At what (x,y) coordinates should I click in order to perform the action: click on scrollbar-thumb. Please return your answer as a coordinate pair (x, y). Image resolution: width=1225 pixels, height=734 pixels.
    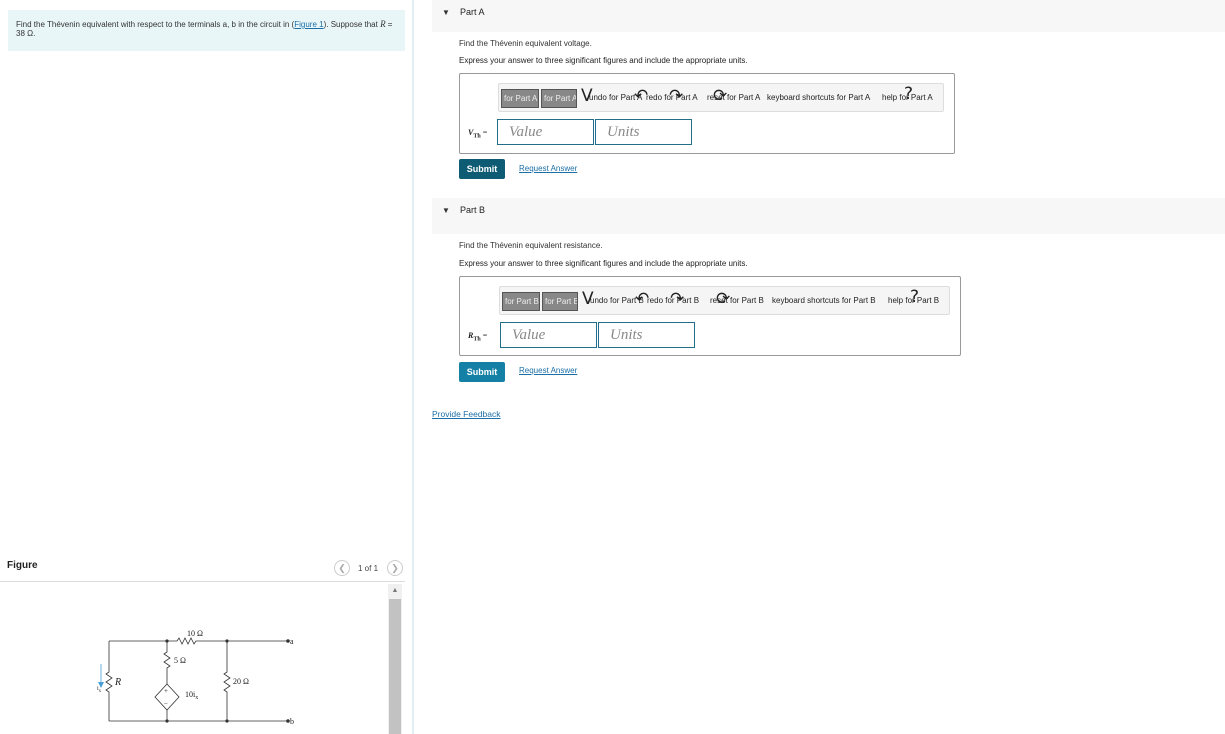
    Looking at the image, I should click on (395, 666).